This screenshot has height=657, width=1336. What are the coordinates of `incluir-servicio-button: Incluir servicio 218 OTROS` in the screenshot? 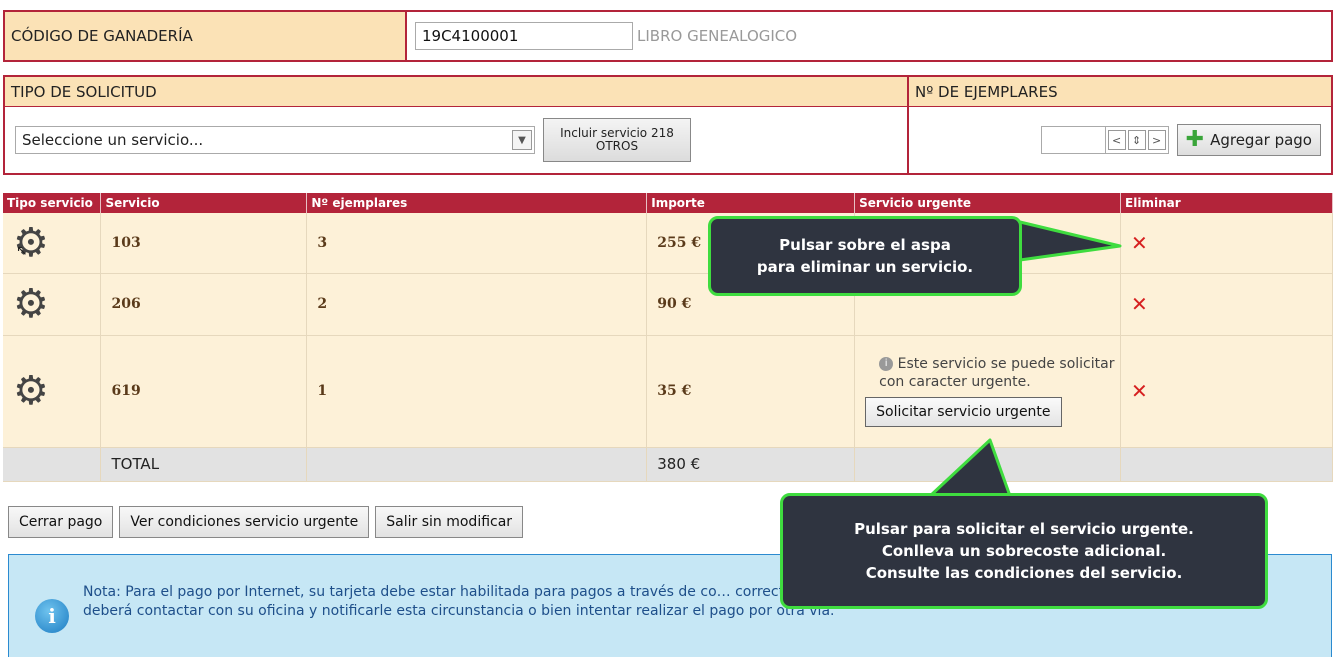 It's located at (617, 140).